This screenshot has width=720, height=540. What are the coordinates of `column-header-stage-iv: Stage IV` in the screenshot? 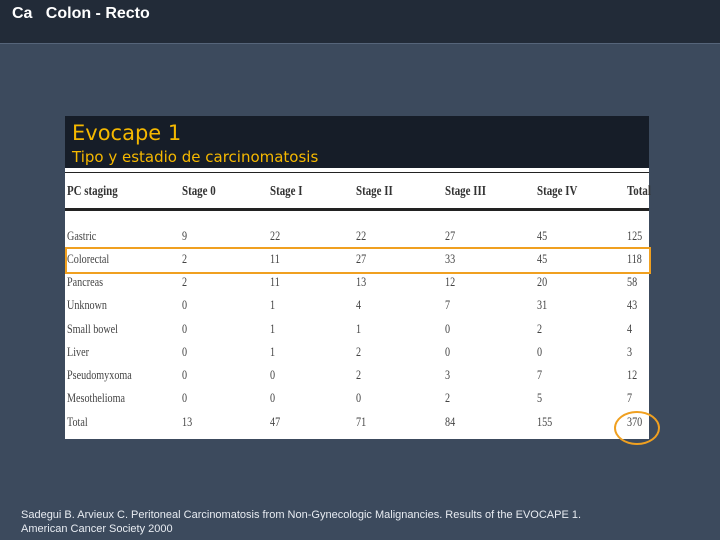 It's located at (557, 191).